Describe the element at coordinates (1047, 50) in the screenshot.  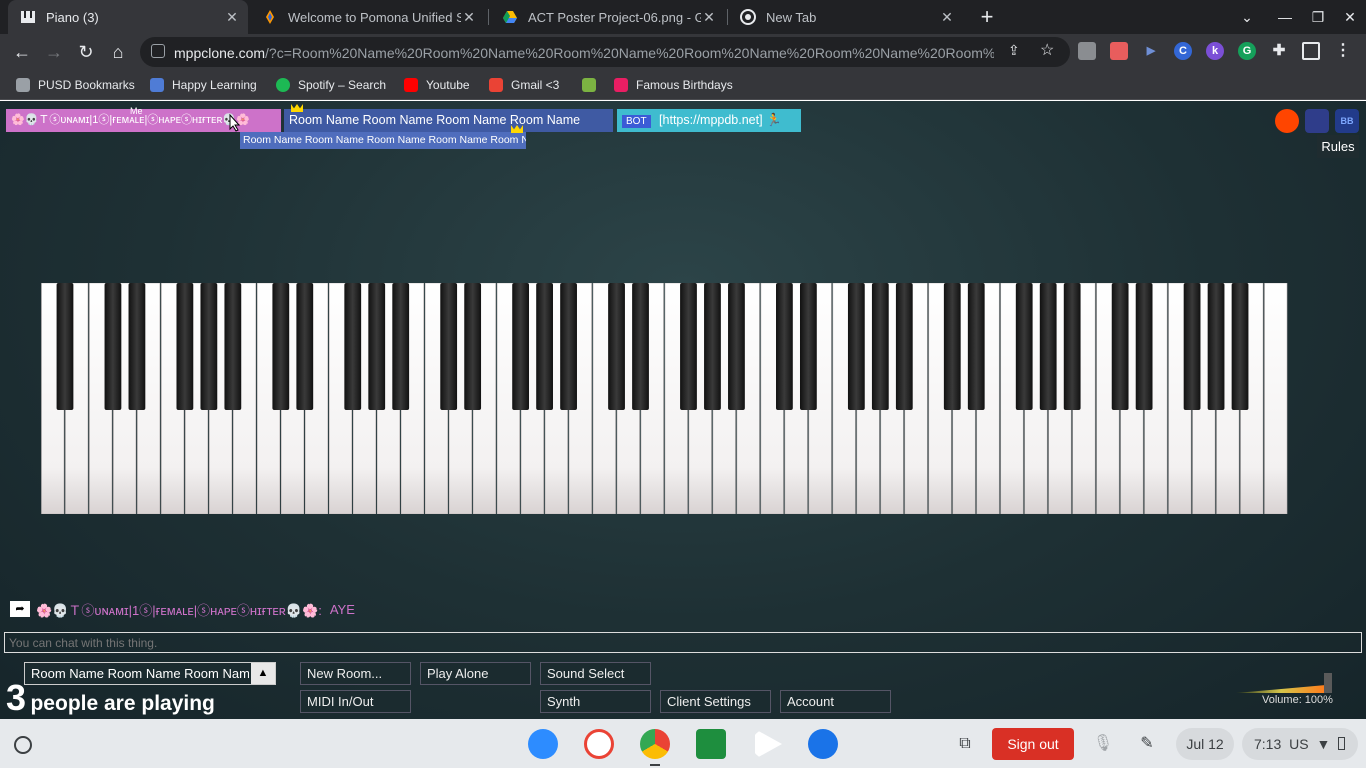
I see `bookmark-star-icon: ☆` at that location.